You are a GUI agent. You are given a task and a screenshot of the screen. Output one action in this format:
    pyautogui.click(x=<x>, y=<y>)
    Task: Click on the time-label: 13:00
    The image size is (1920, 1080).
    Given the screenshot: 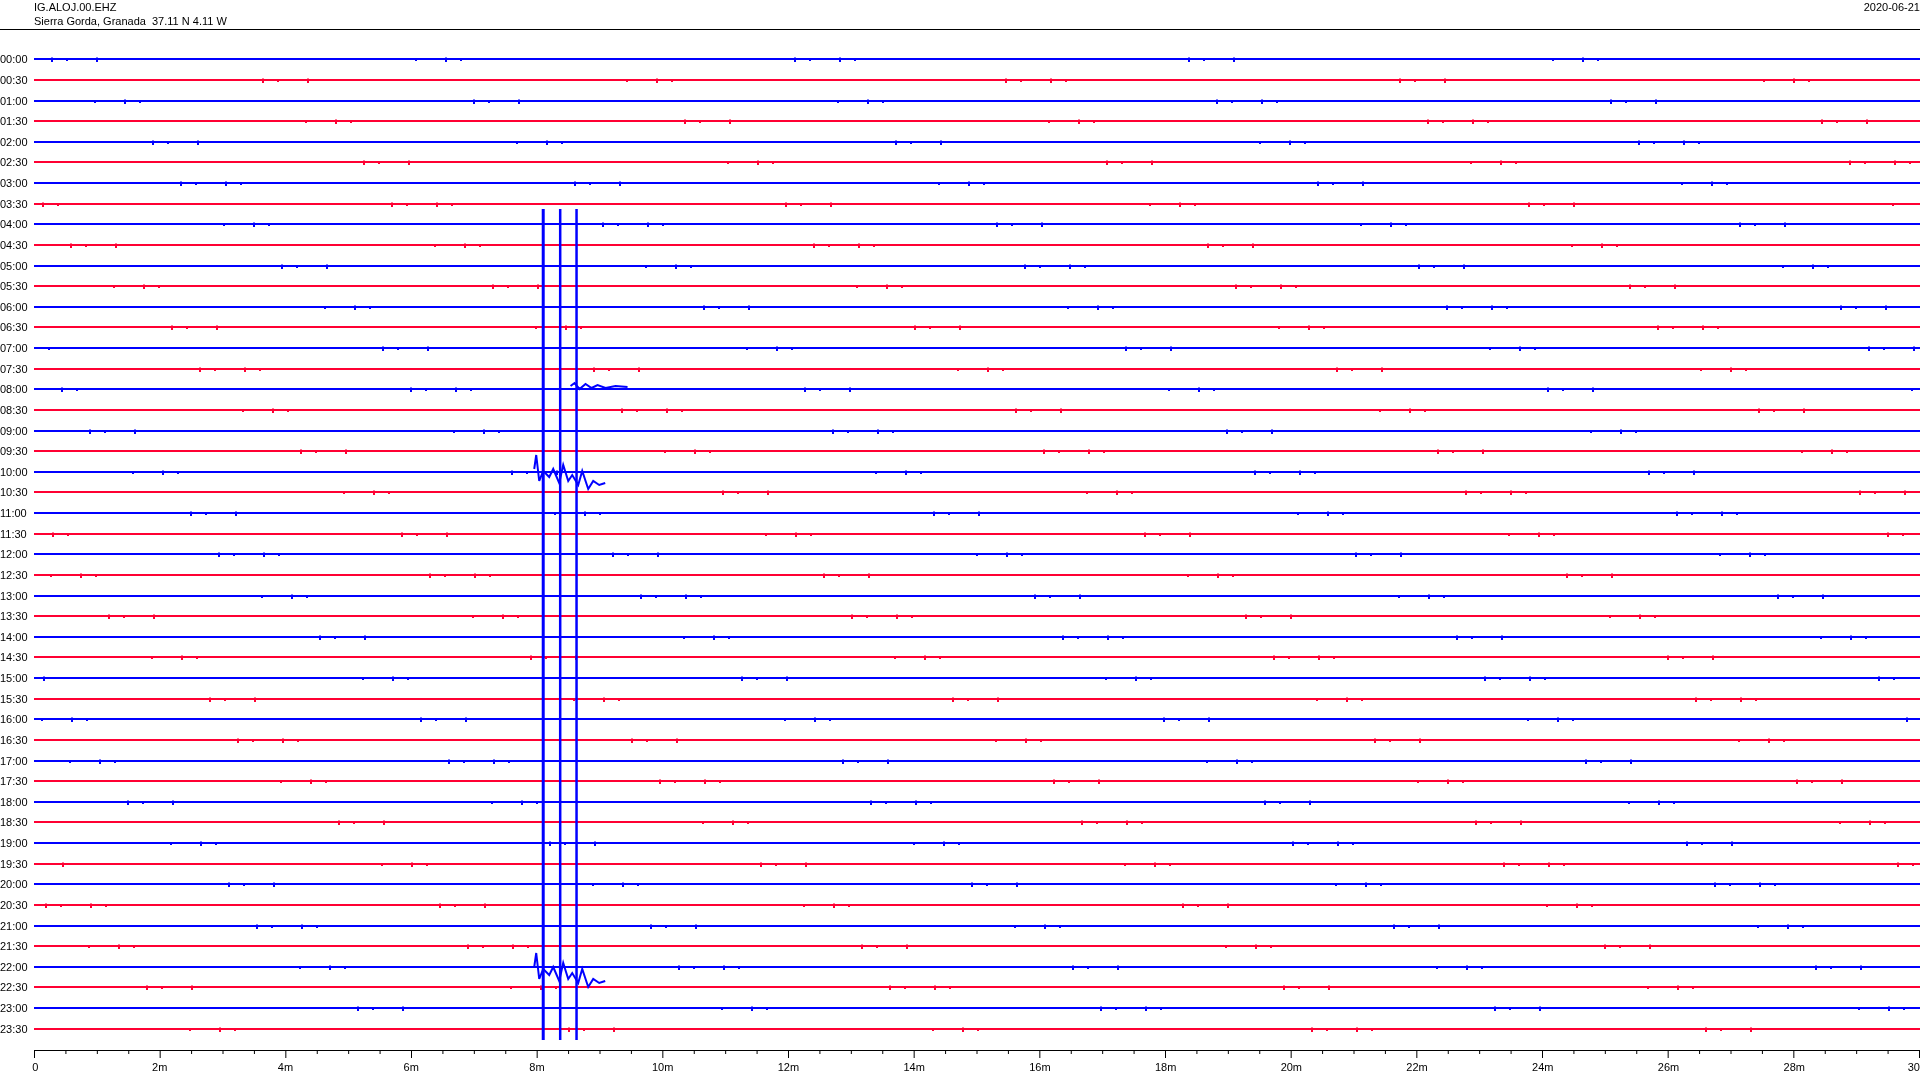 What is the action you would take?
    pyautogui.click(x=14, y=595)
    